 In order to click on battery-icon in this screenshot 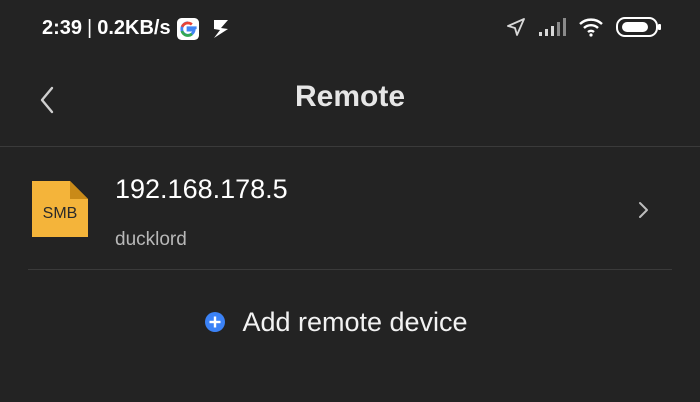, I will do `click(638, 27)`.